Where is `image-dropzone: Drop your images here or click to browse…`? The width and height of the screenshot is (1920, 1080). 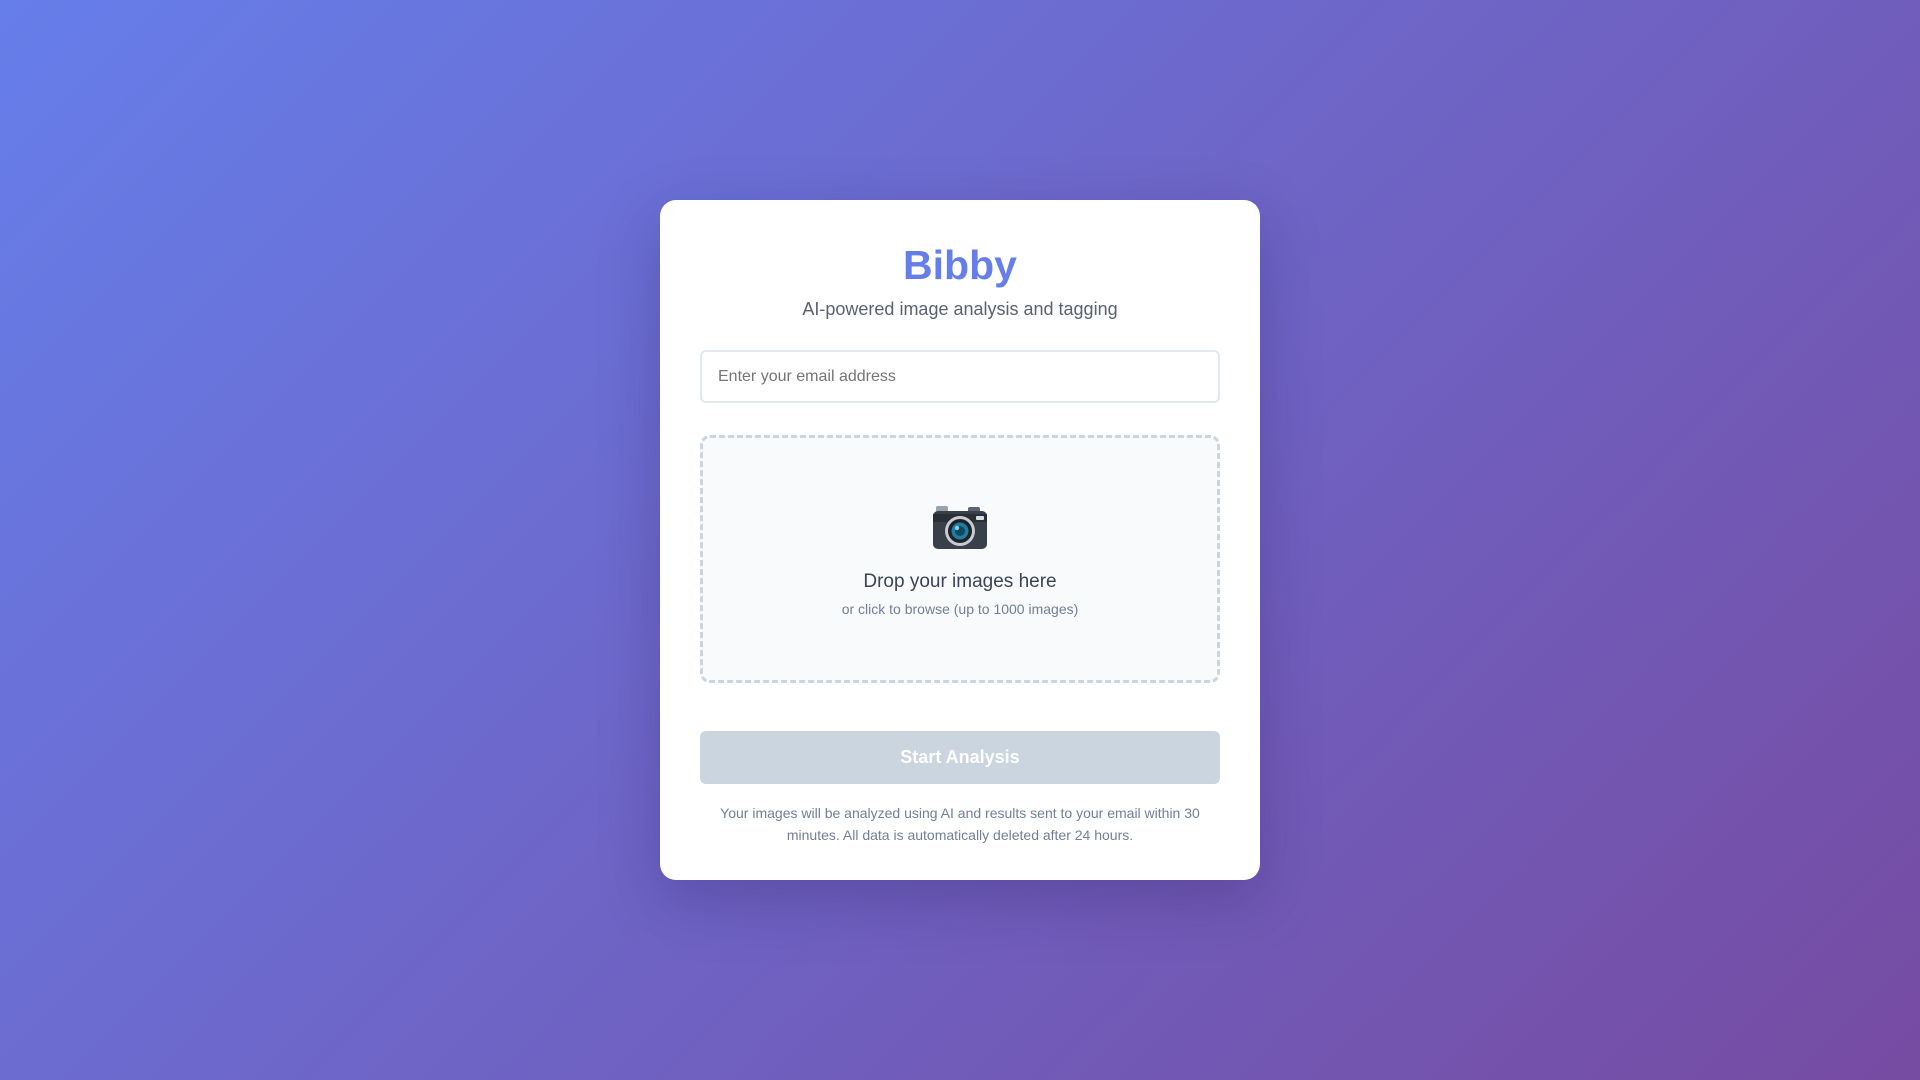
image-dropzone: Drop your images here or click to browse… is located at coordinates (960, 559).